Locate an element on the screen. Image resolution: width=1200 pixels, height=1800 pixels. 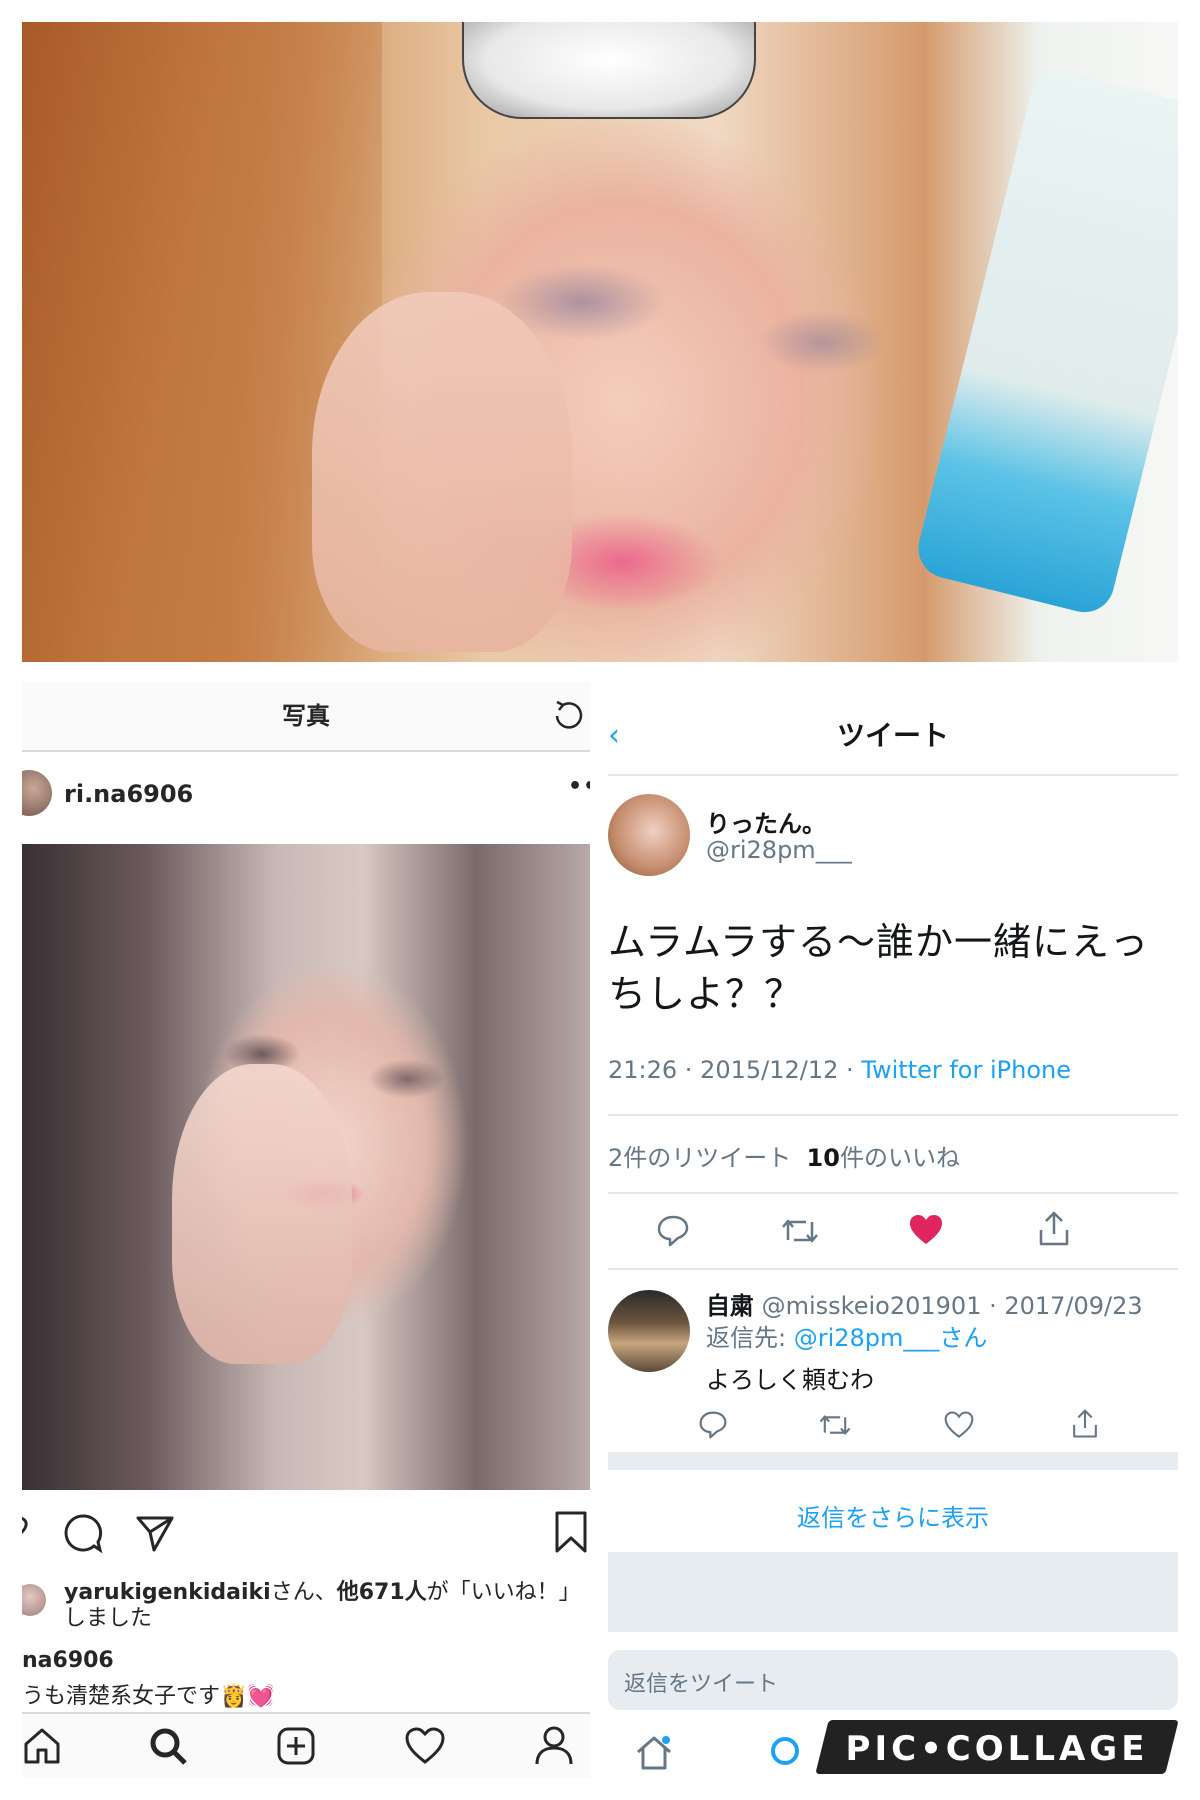
likes-suffix: さん、 is located at coordinates (303, 1592).